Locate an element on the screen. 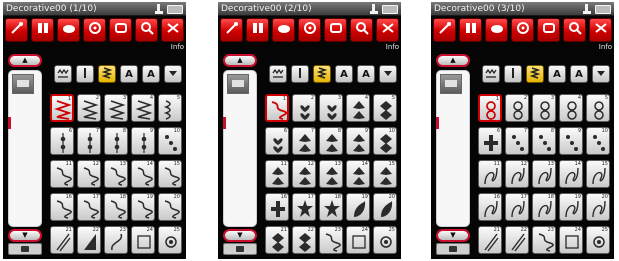  stitch-tile: 5 is located at coordinates (598, 108).